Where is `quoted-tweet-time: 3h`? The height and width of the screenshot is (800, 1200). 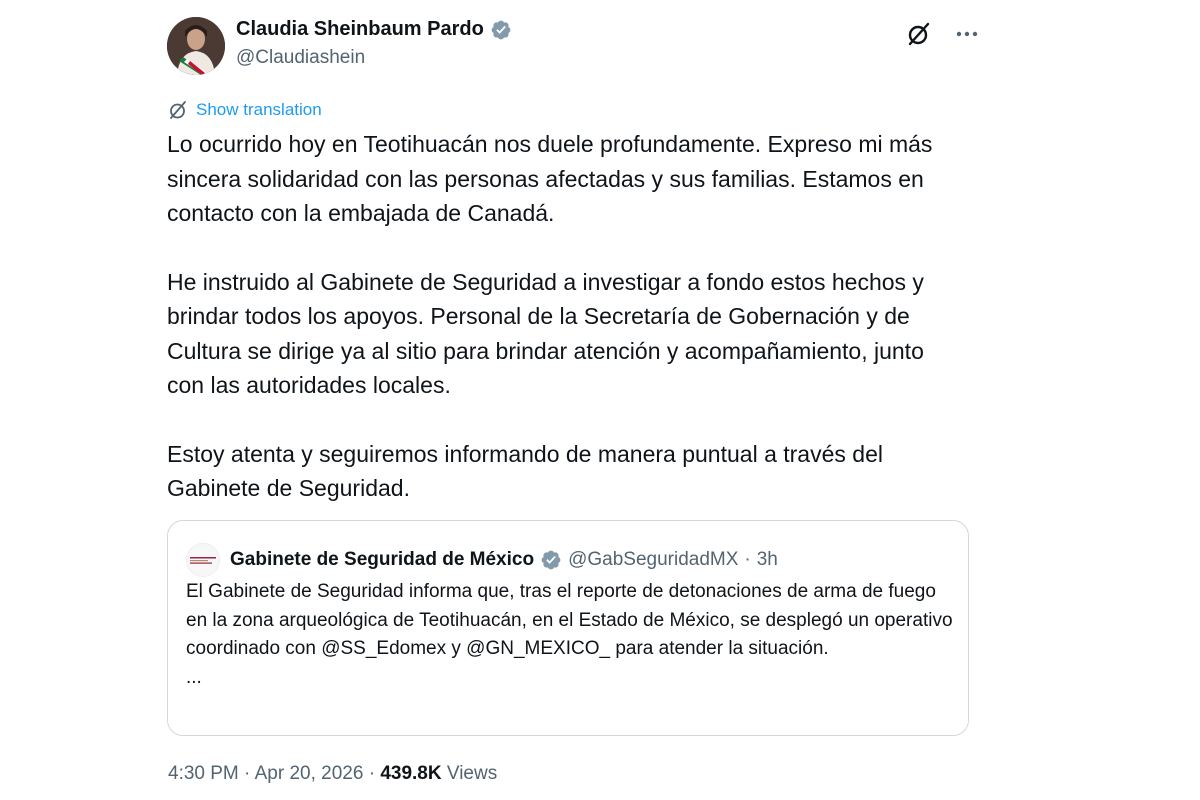 quoted-tweet-time: 3h is located at coordinates (767, 560).